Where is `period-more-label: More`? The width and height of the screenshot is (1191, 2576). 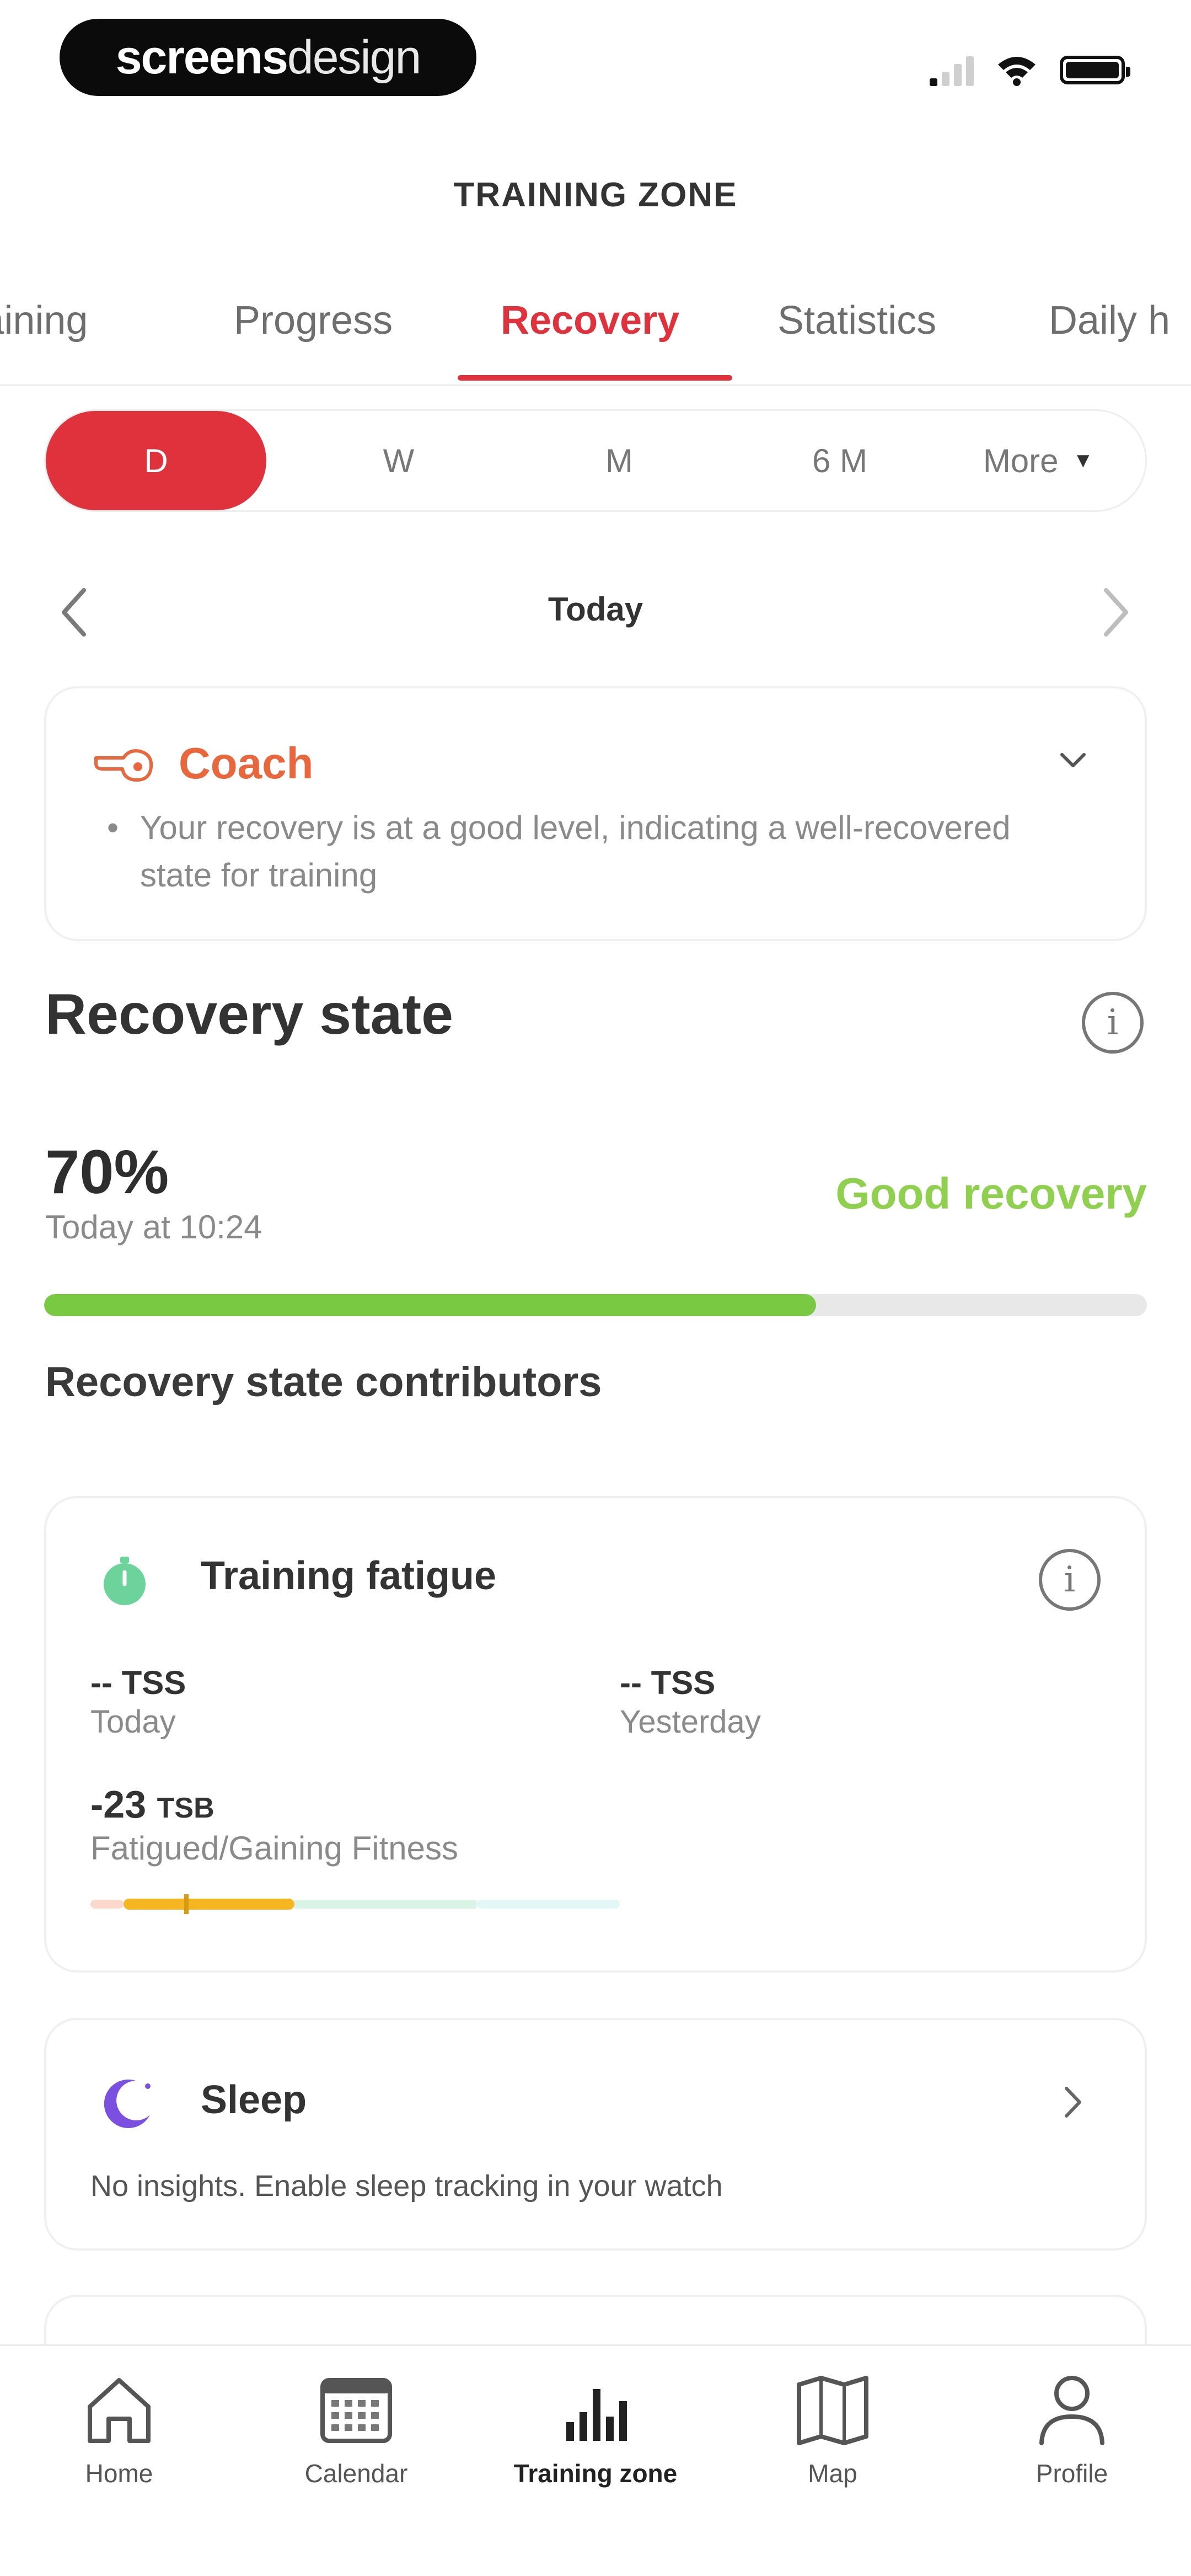 period-more-label: More is located at coordinates (1021, 460).